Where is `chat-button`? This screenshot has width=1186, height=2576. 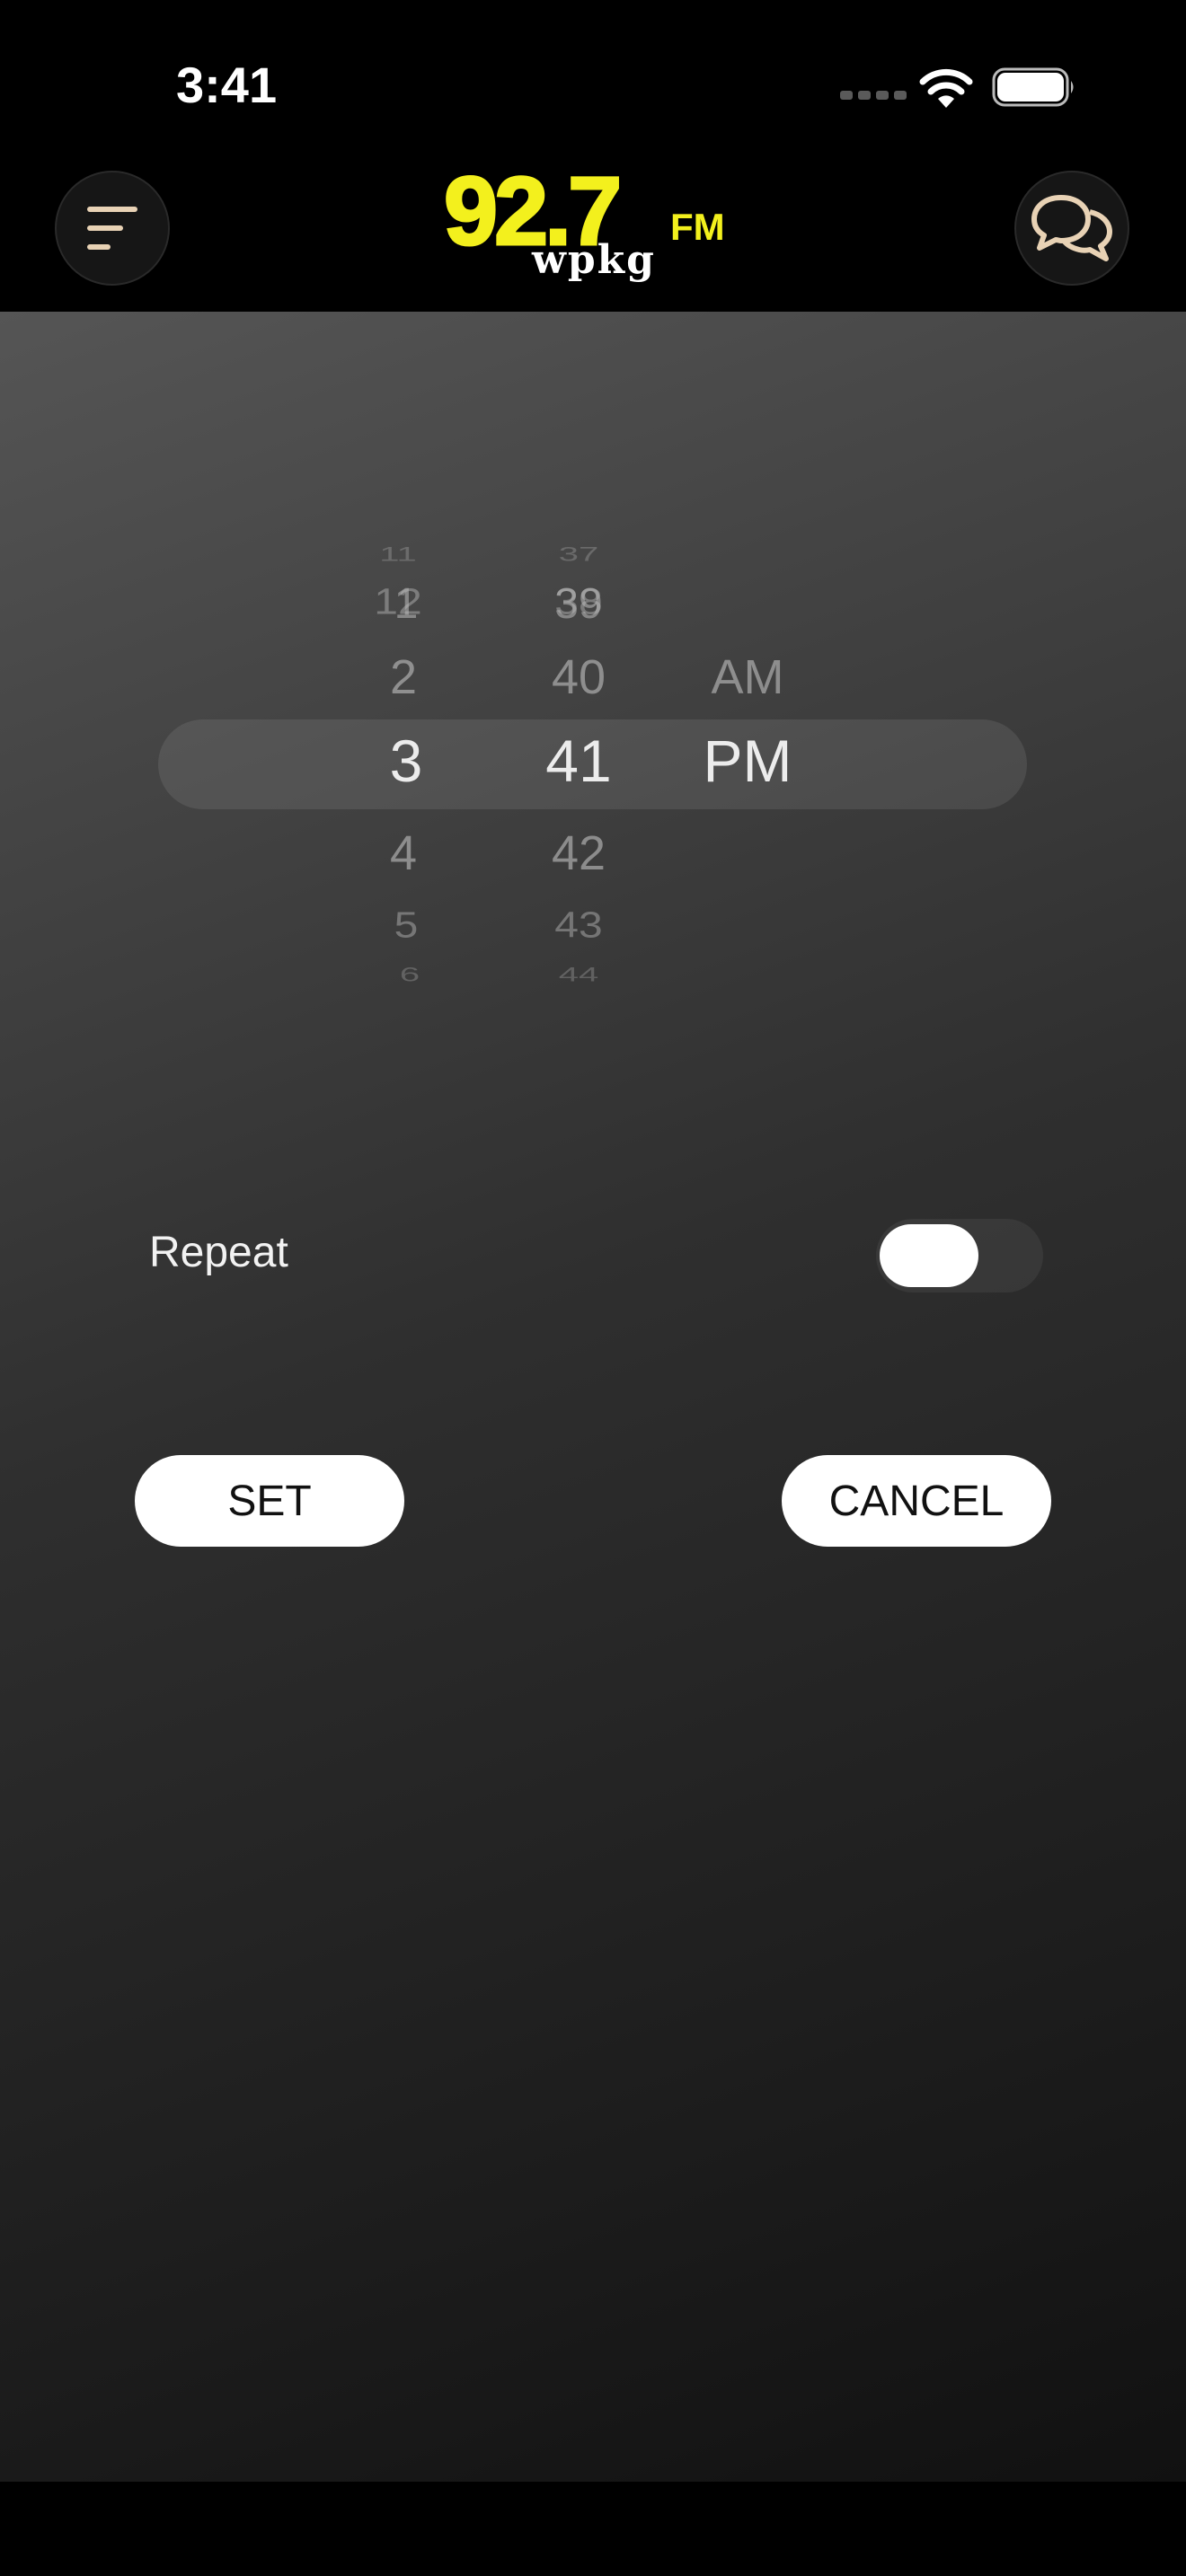
chat-button is located at coordinates (1071, 228).